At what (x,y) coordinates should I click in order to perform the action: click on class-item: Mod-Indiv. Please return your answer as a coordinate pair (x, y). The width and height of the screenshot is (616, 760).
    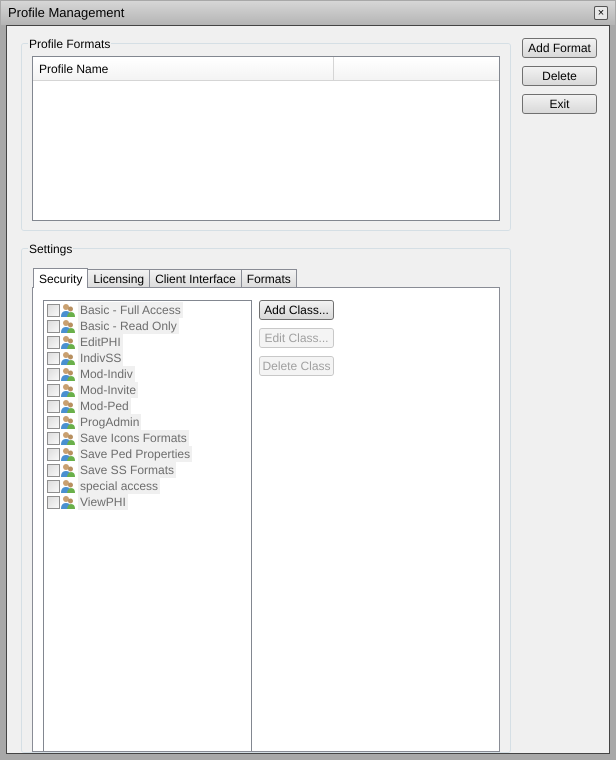
    Looking at the image, I should click on (106, 374).